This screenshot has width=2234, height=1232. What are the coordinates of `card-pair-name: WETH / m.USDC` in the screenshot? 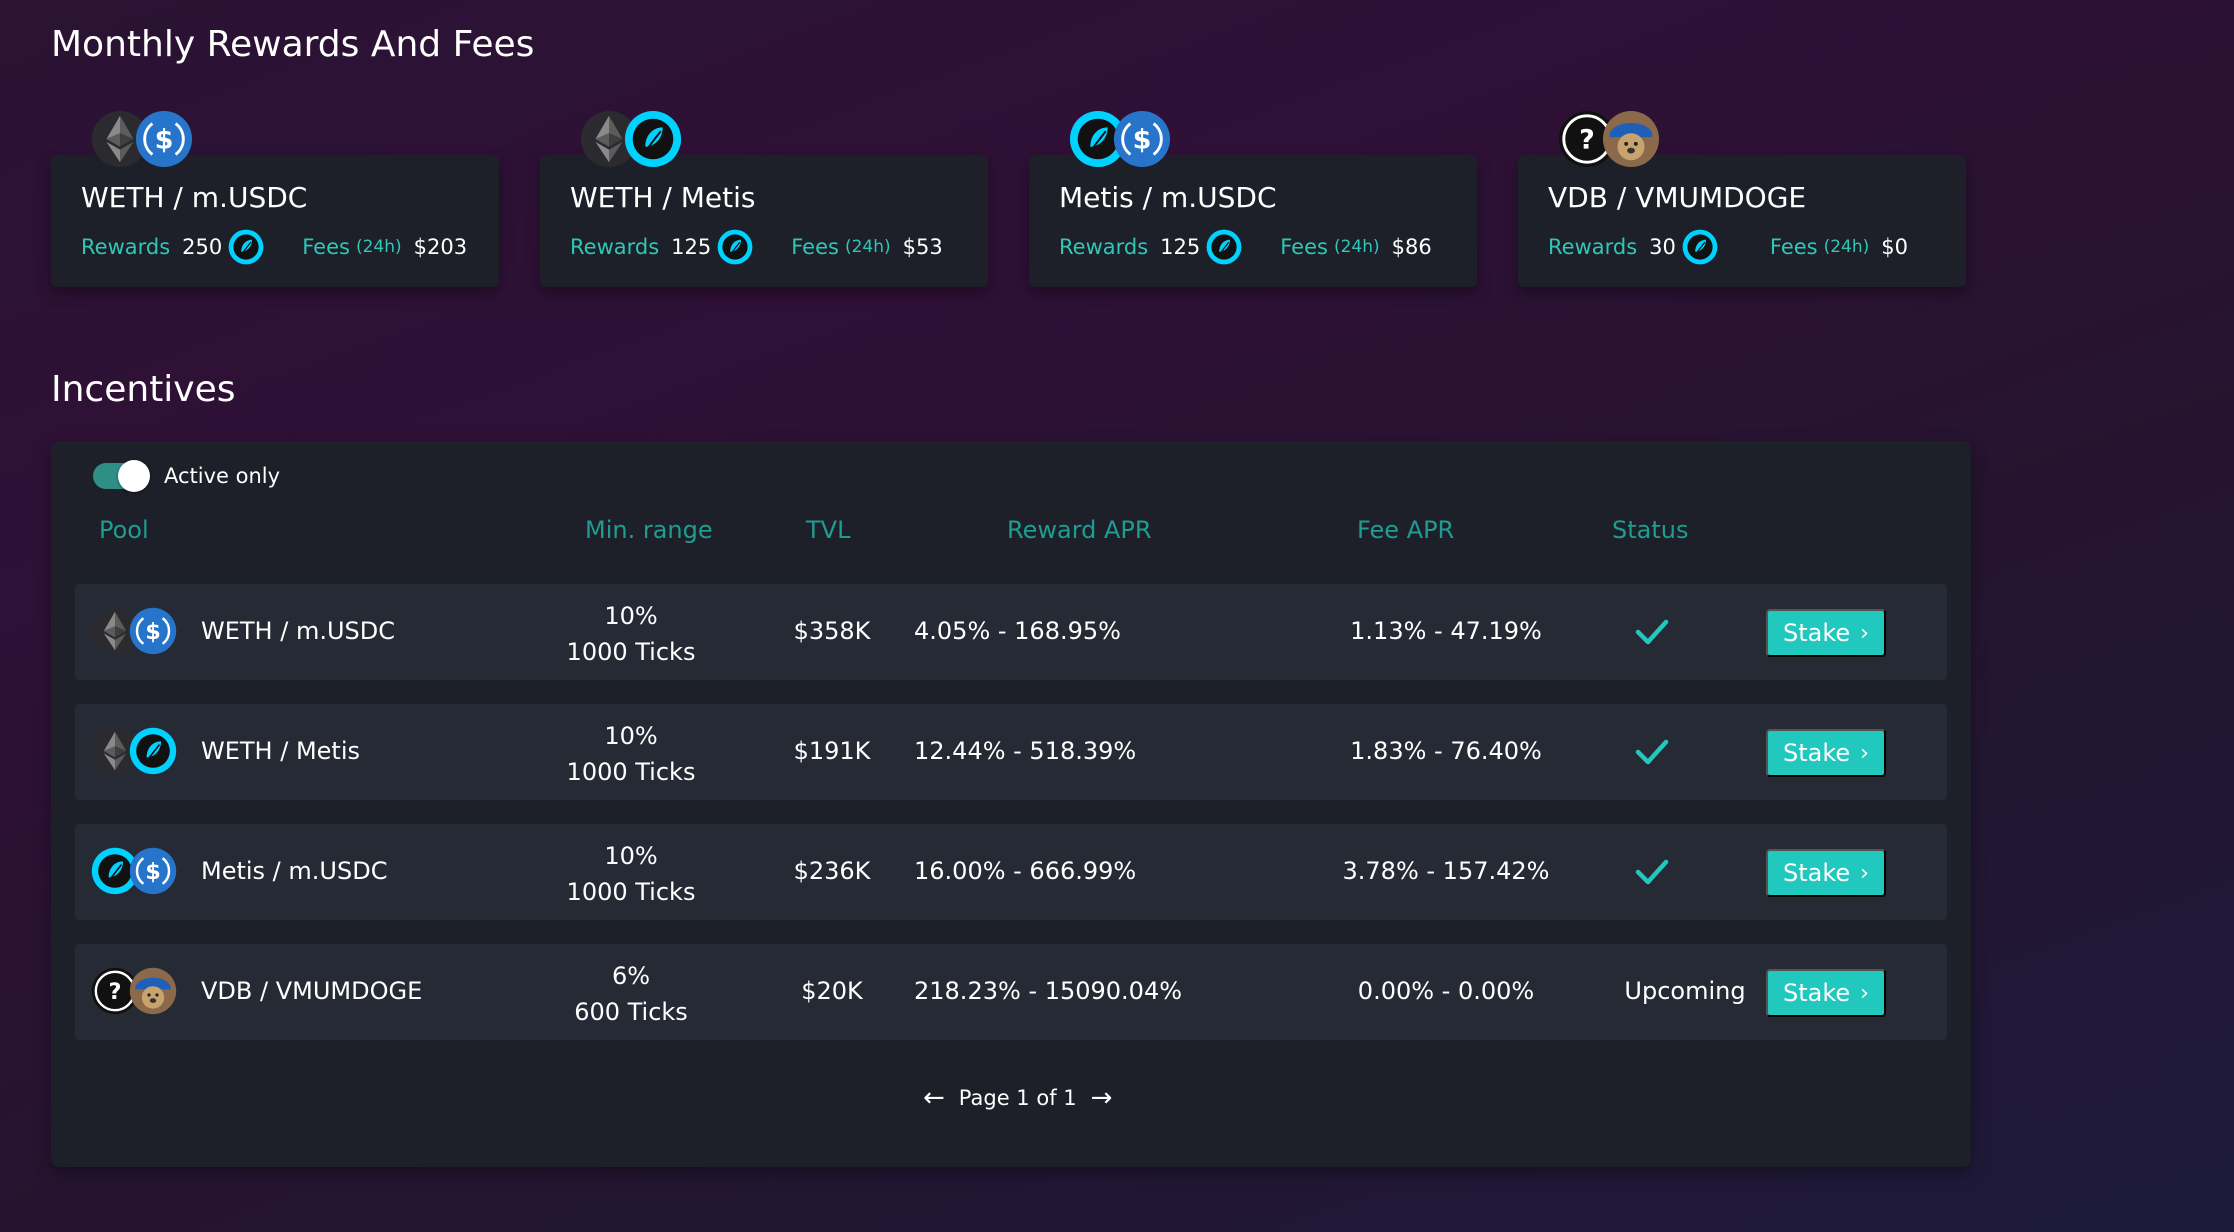 It's located at (194, 197).